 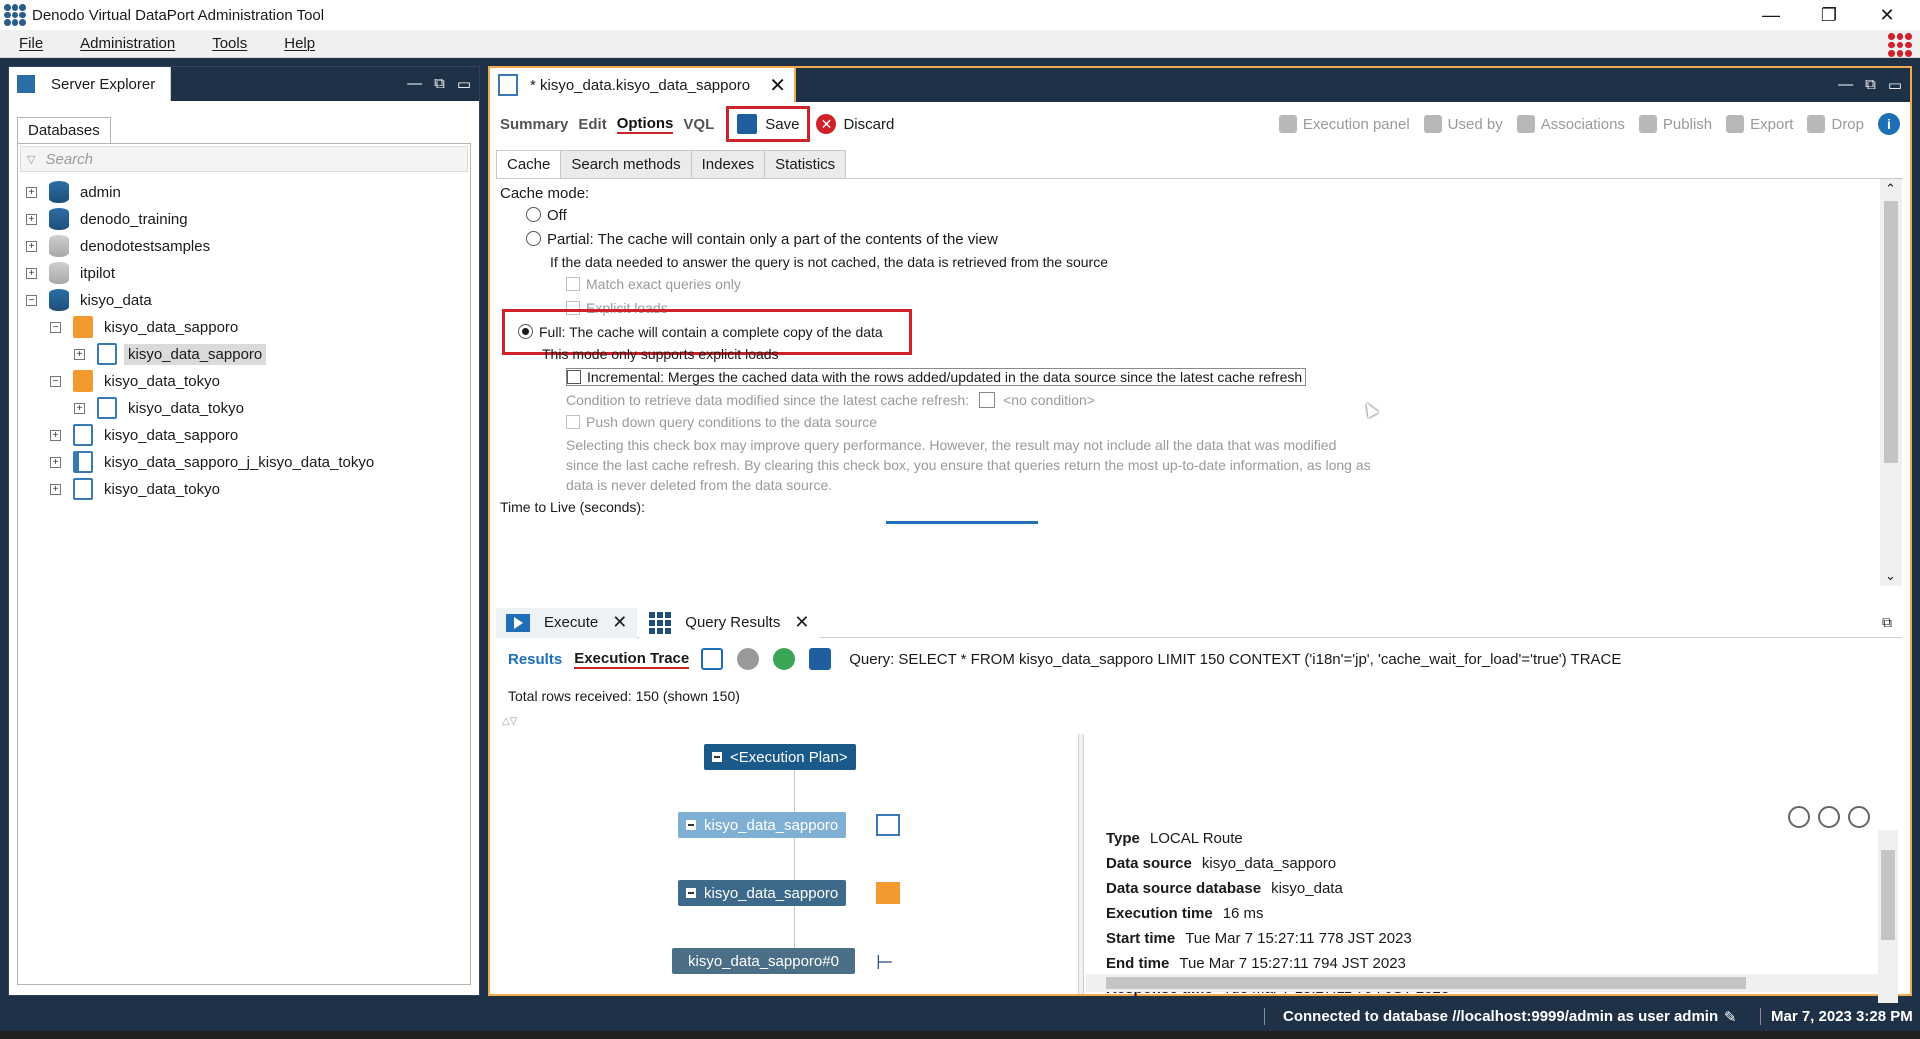 I want to click on tree-item: + denodo_training, so click(x=107, y=219).